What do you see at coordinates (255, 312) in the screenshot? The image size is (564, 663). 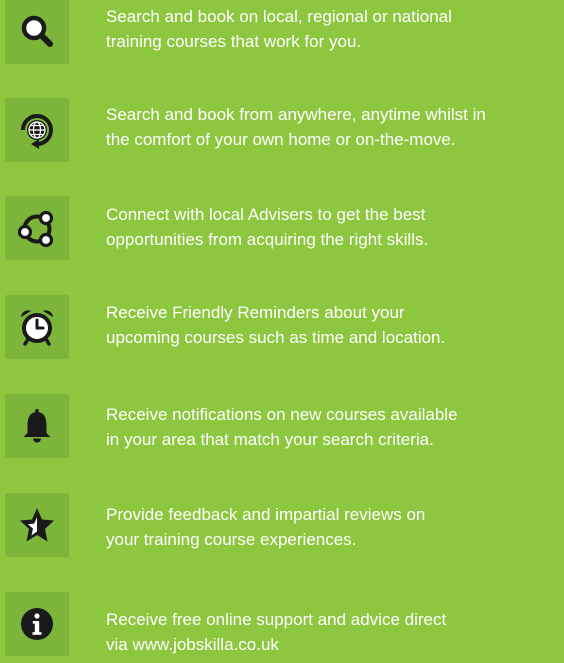 I see `feature-text-line: Receive Friendly Reminders about your` at bounding box center [255, 312].